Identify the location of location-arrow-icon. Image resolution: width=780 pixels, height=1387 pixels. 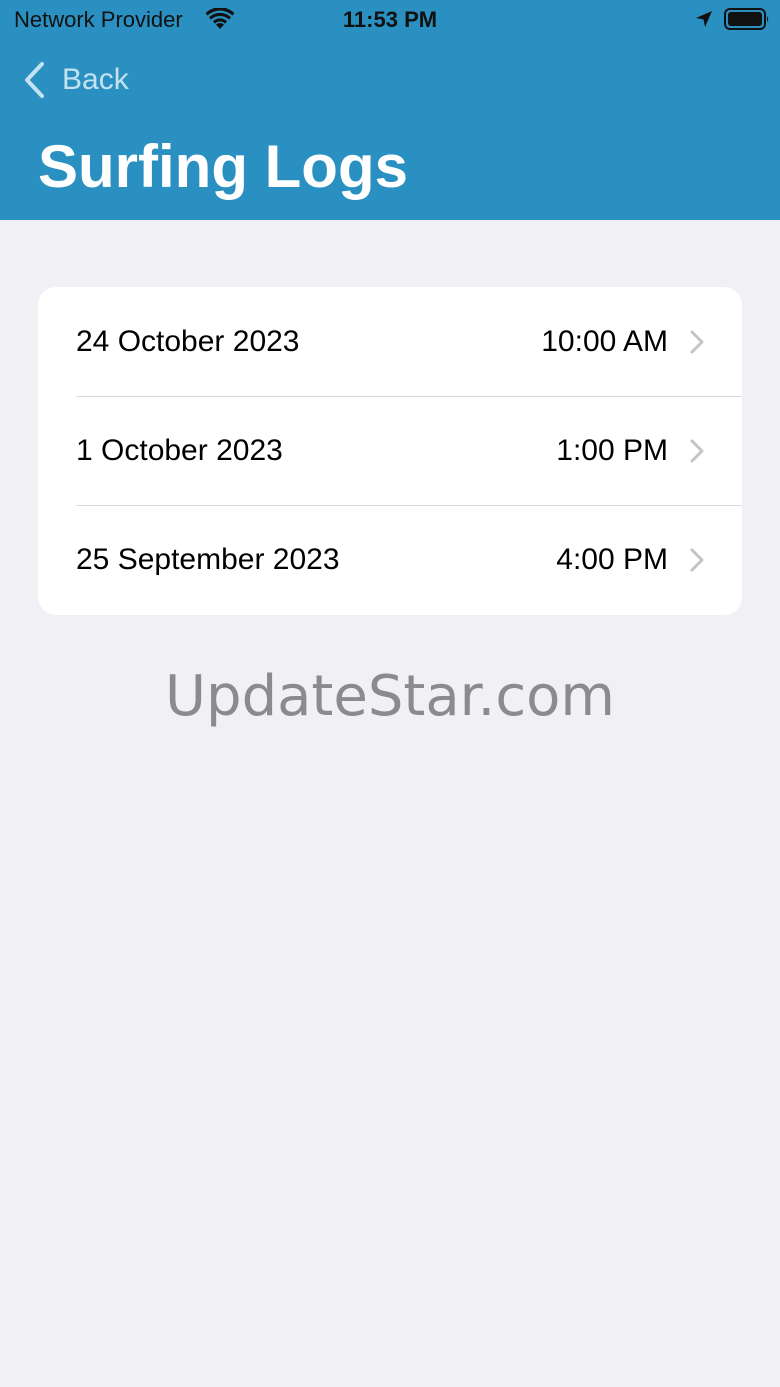
(704, 19).